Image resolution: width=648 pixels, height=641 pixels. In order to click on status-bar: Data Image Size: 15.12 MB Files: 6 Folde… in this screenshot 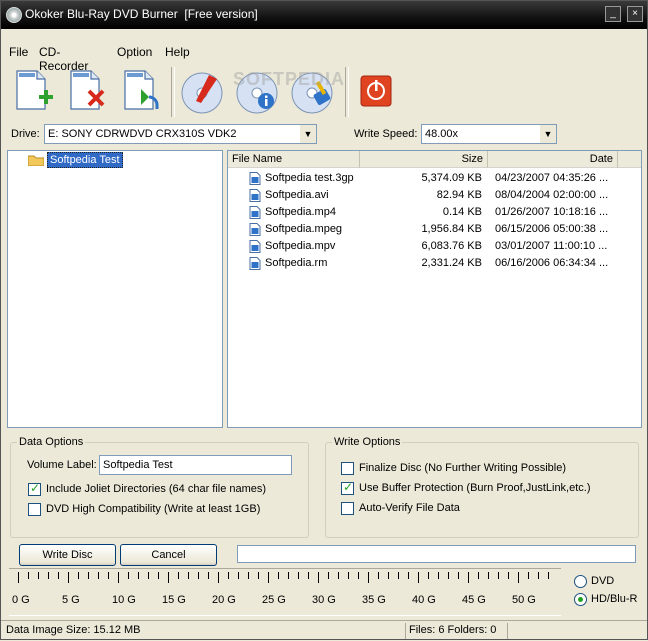, I will do `click(324, 630)`.